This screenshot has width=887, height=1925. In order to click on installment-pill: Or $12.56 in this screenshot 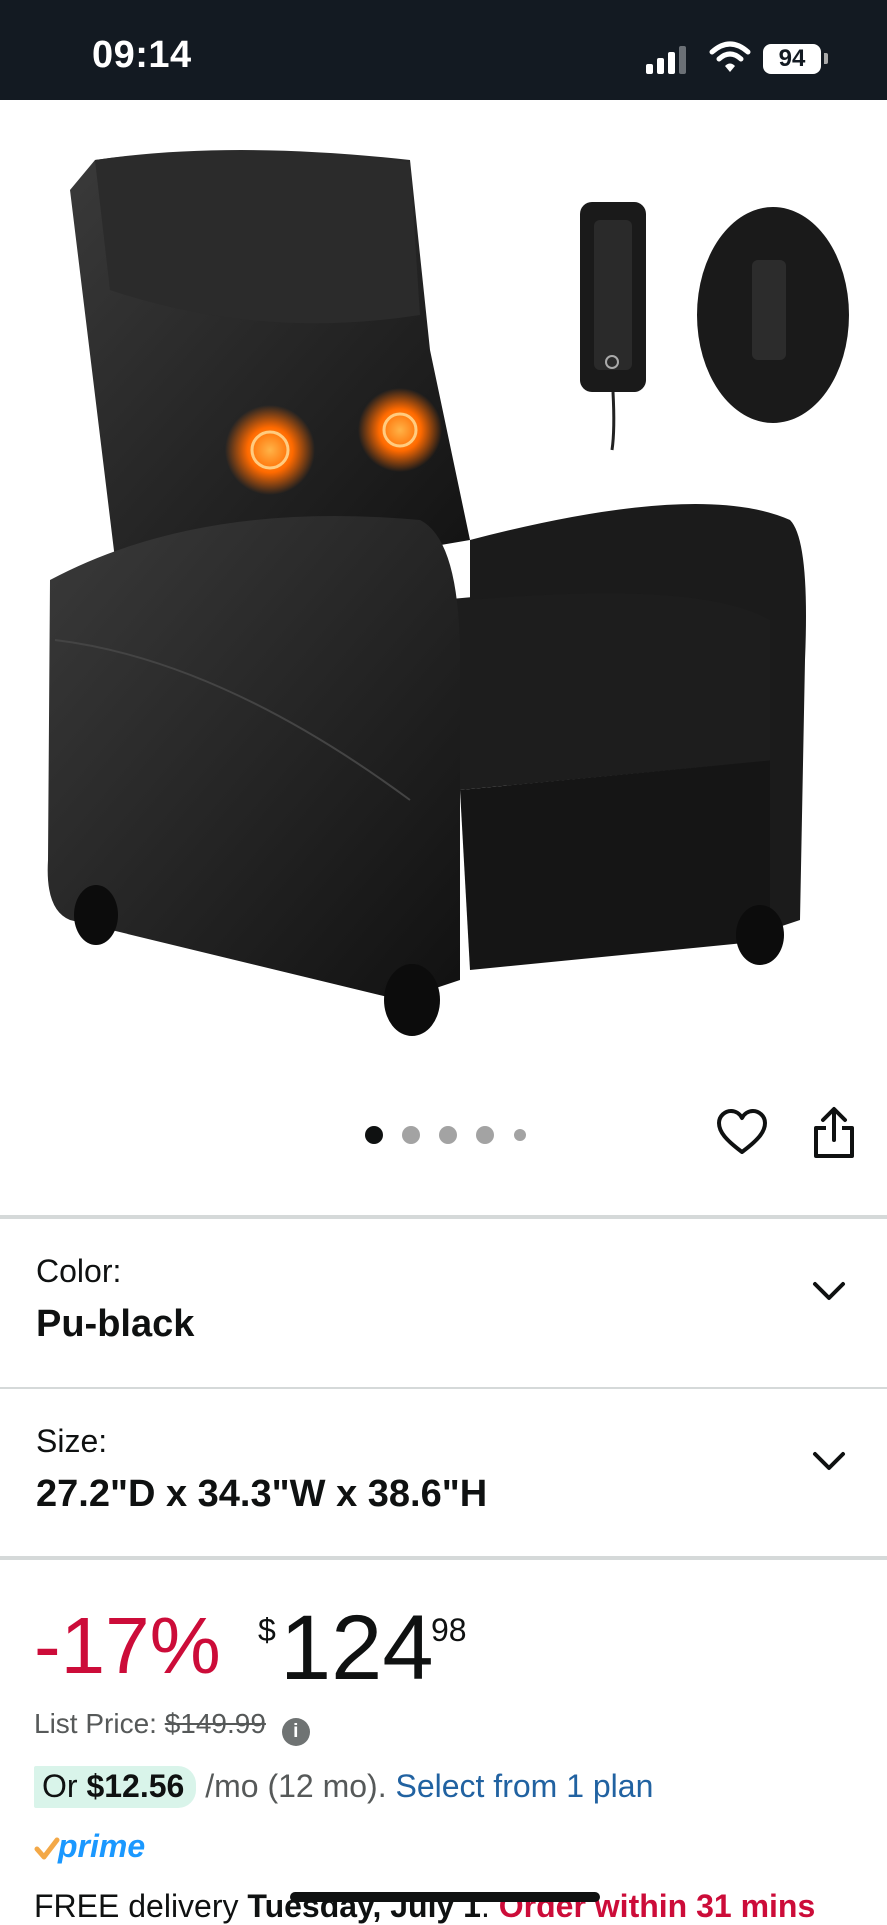, I will do `click(115, 1787)`.